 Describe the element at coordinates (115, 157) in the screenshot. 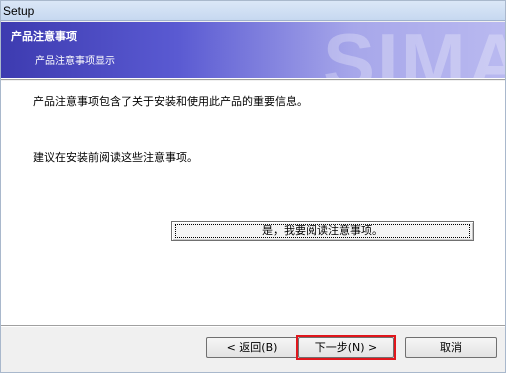

I see `recommendation-text: 建议在安装前阅读这些注意事项。` at that location.